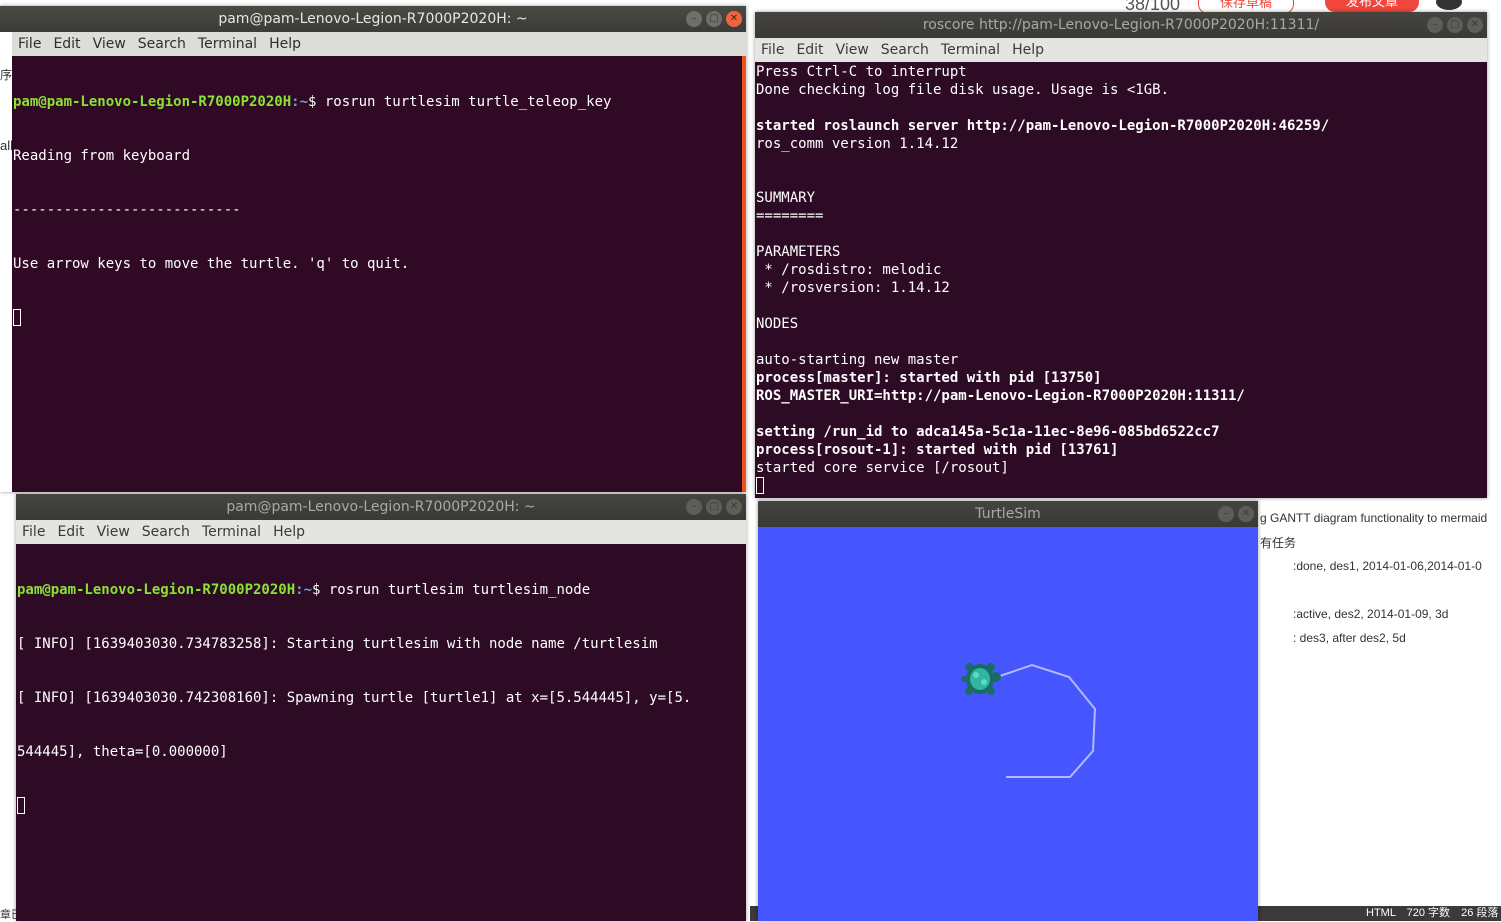 The height and width of the screenshot is (922, 1501). Describe the element at coordinates (857, 144) in the screenshot. I see `output-line: ros_comm version 1.14.12` at that location.